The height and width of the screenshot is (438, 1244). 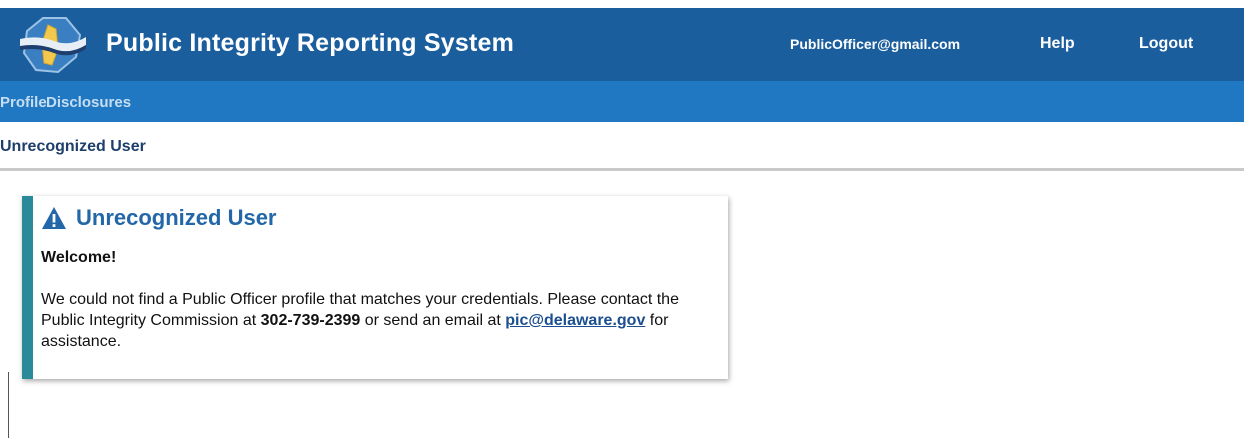 What do you see at coordinates (54, 218) in the screenshot?
I see `warning-icon` at bounding box center [54, 218].